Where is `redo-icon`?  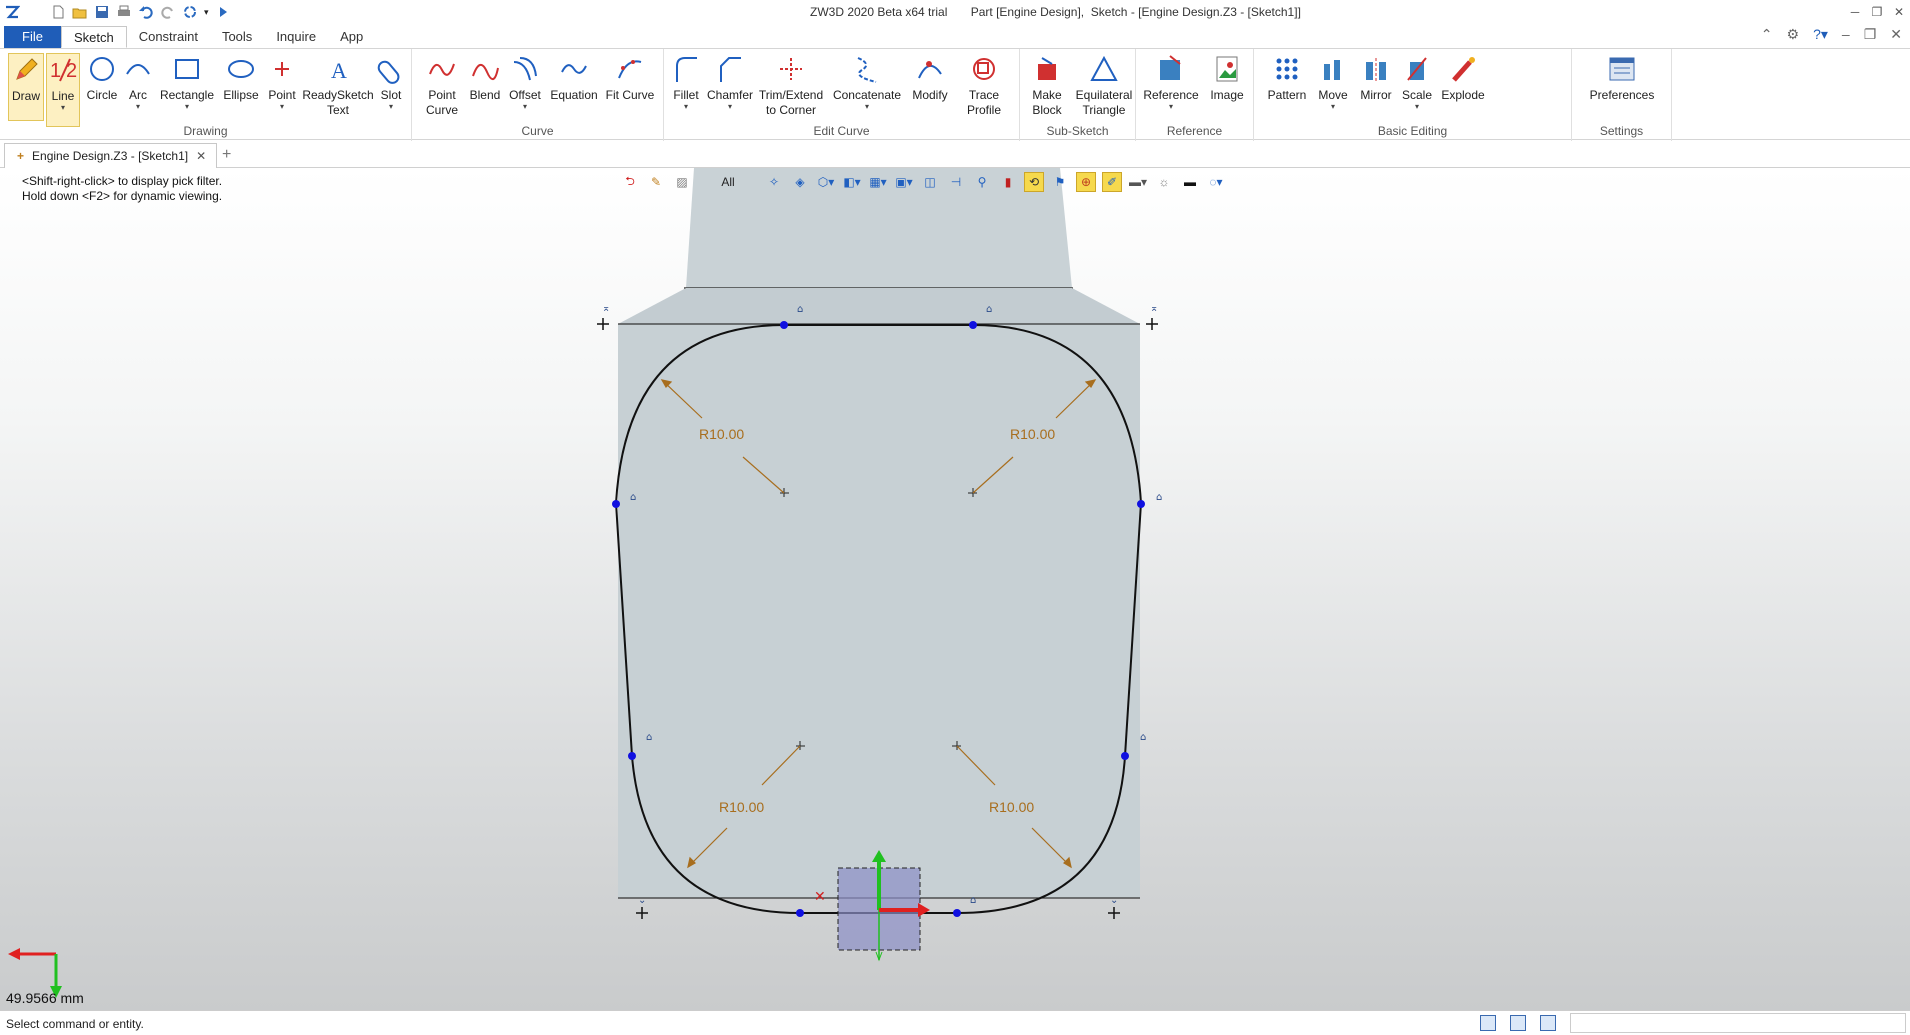
redo-icon is located at coordinates (168, 12).